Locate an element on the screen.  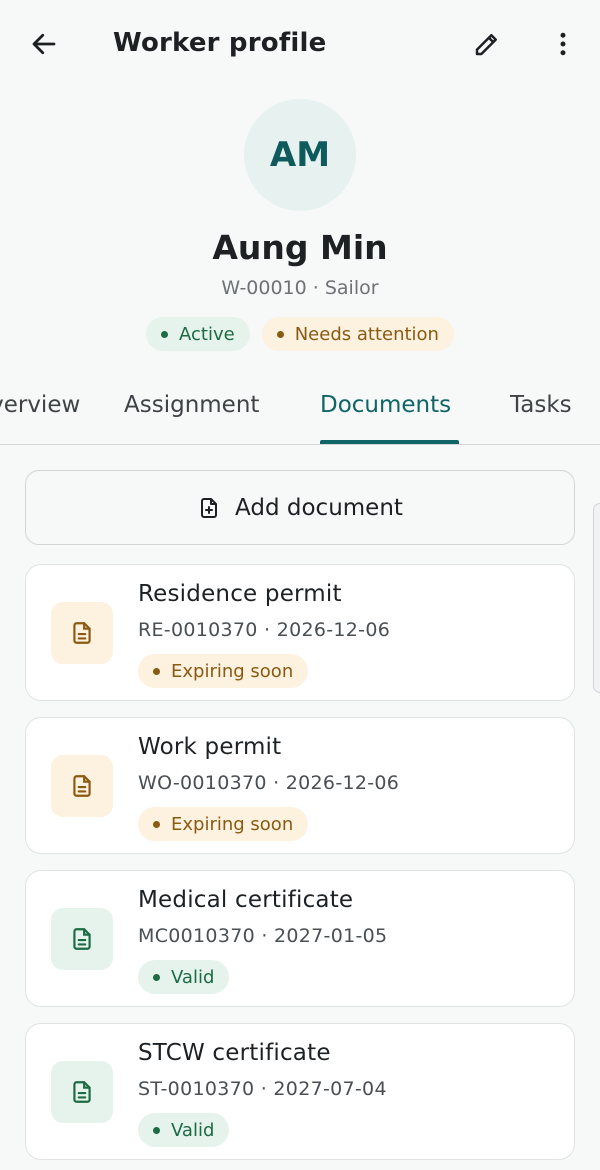
tab-indicator is located at coordinates (389, 442).